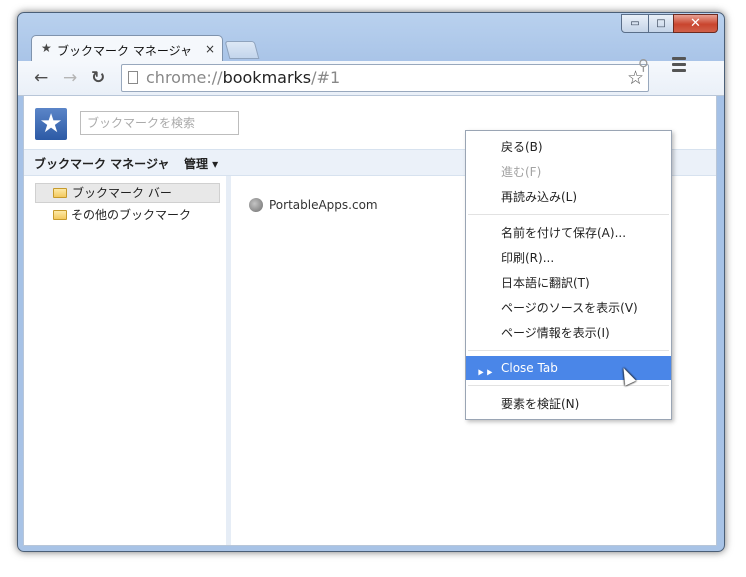  What do you see at coordinates (127, 215) in the screenshot?
I see `folder-other-bookmarks: その他のブックマーク` at bounding box center [127, 215].